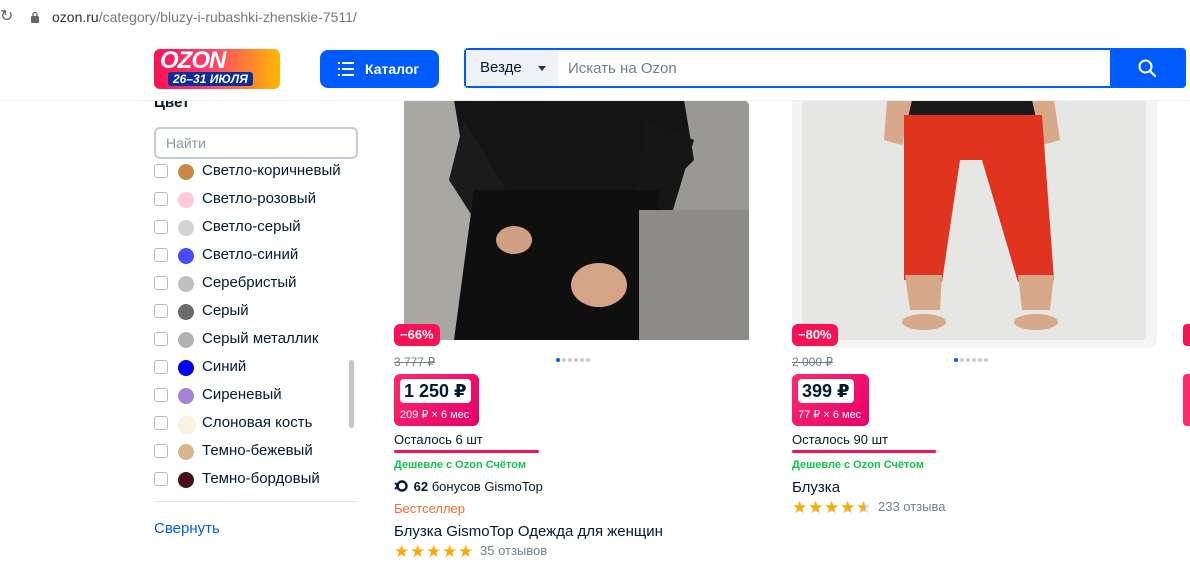  I want to click on bonus-count: 62, so click(421, 486).